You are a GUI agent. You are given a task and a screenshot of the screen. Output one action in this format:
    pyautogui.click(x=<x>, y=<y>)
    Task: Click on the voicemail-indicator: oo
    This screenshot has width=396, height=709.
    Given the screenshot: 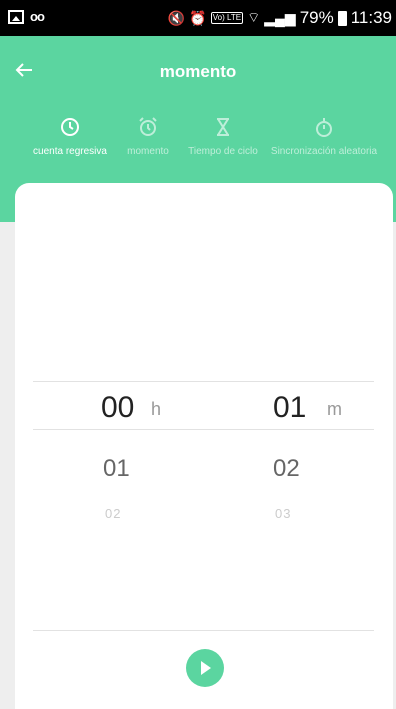 What is the action you would take?
    pyautogui.click(x=37, y=16)
    